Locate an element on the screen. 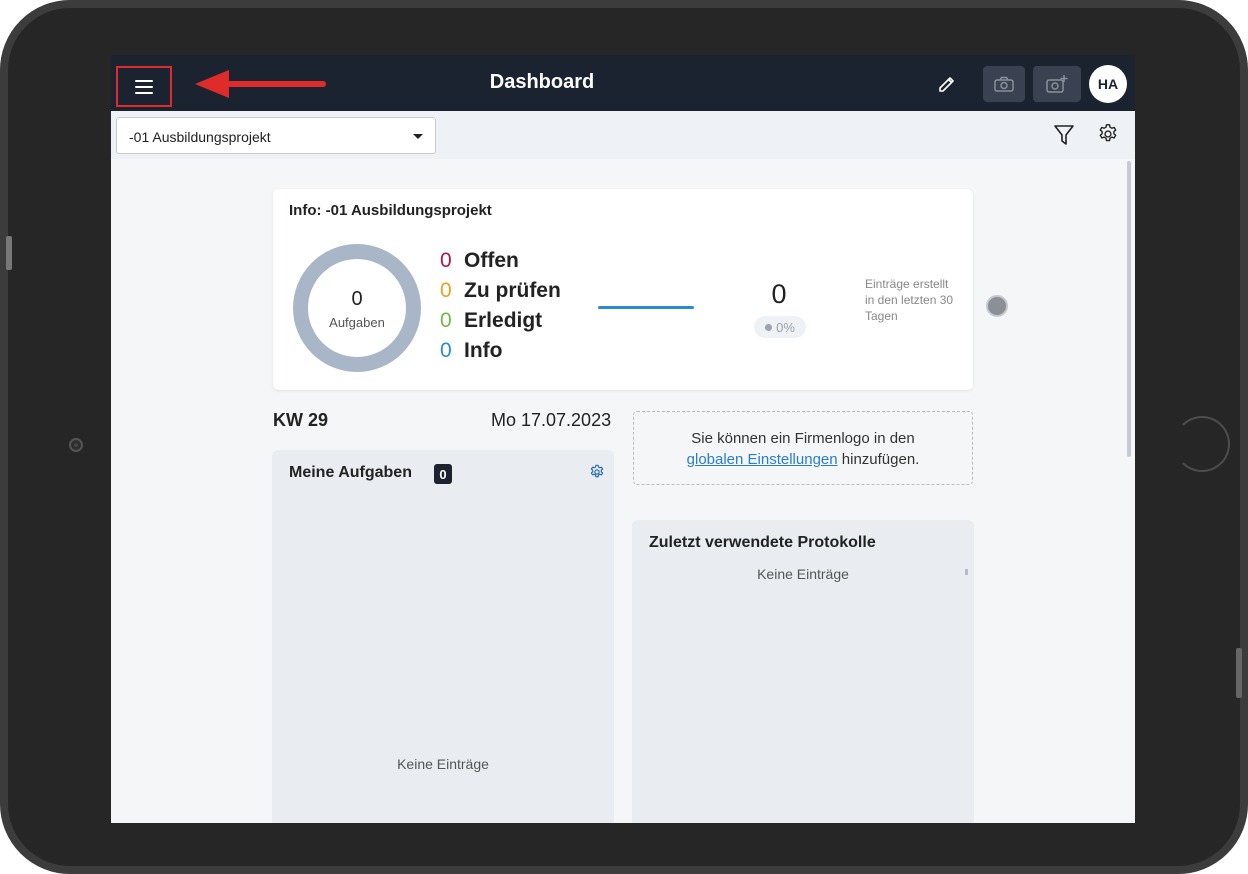  my-tasks-card: Meine Aufgaben 0 Keine Einträge is located at coordinates (443, 636).